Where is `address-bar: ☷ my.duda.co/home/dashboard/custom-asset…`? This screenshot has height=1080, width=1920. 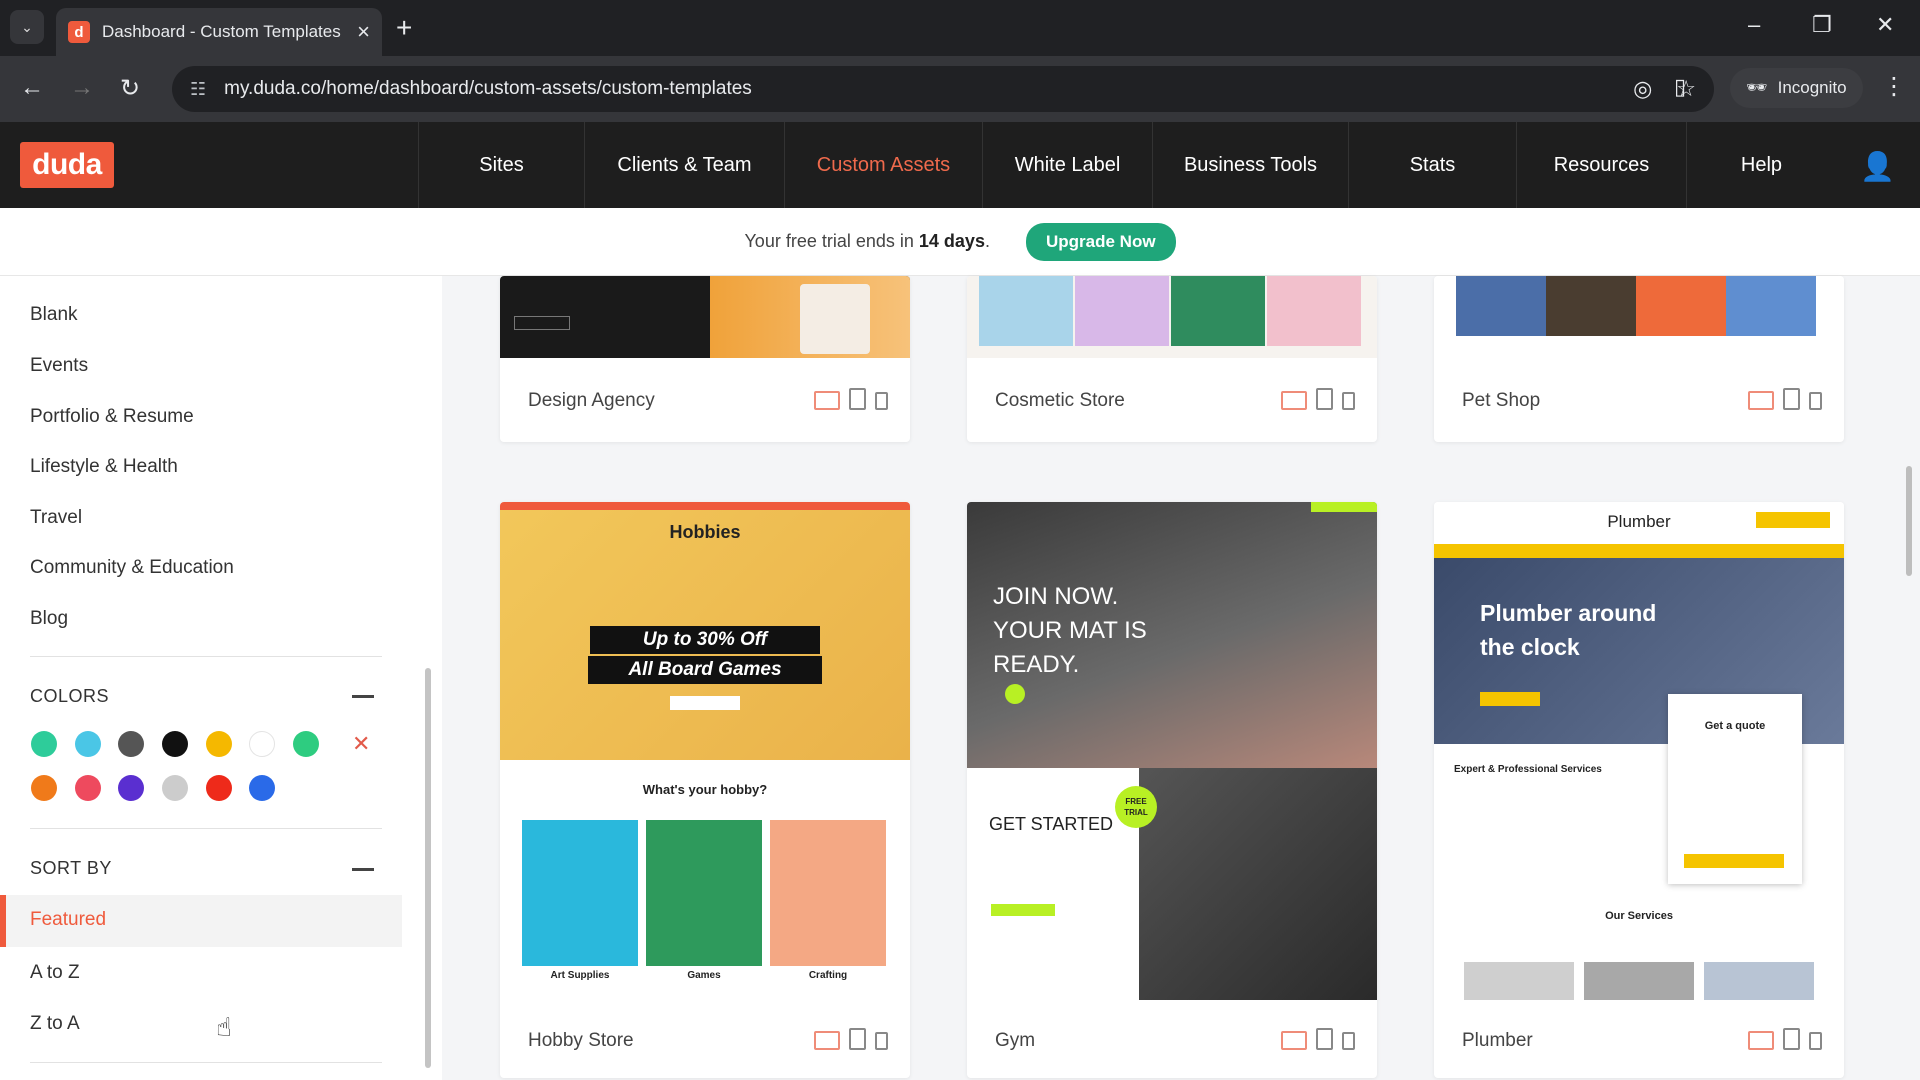 address-bar: ☷ my.duda.co/home/dashboard/custom-asset… is located at coordinates (943, 89).